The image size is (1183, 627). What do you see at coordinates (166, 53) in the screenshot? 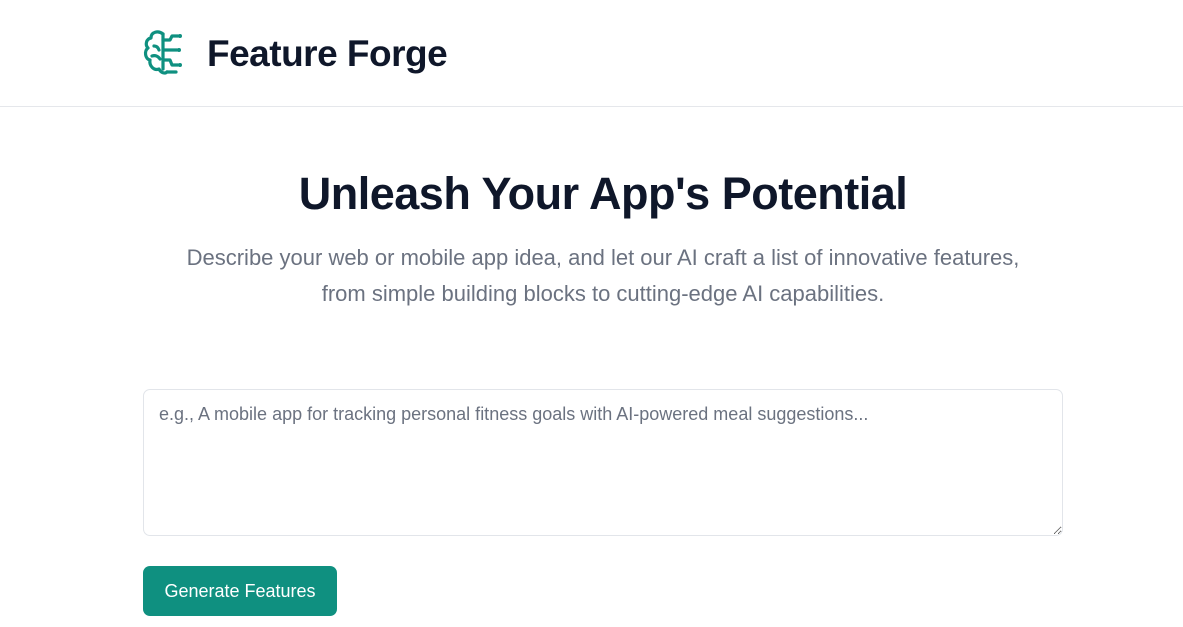
I see `brain-circuit-icon` at bounding box center [166, 53].